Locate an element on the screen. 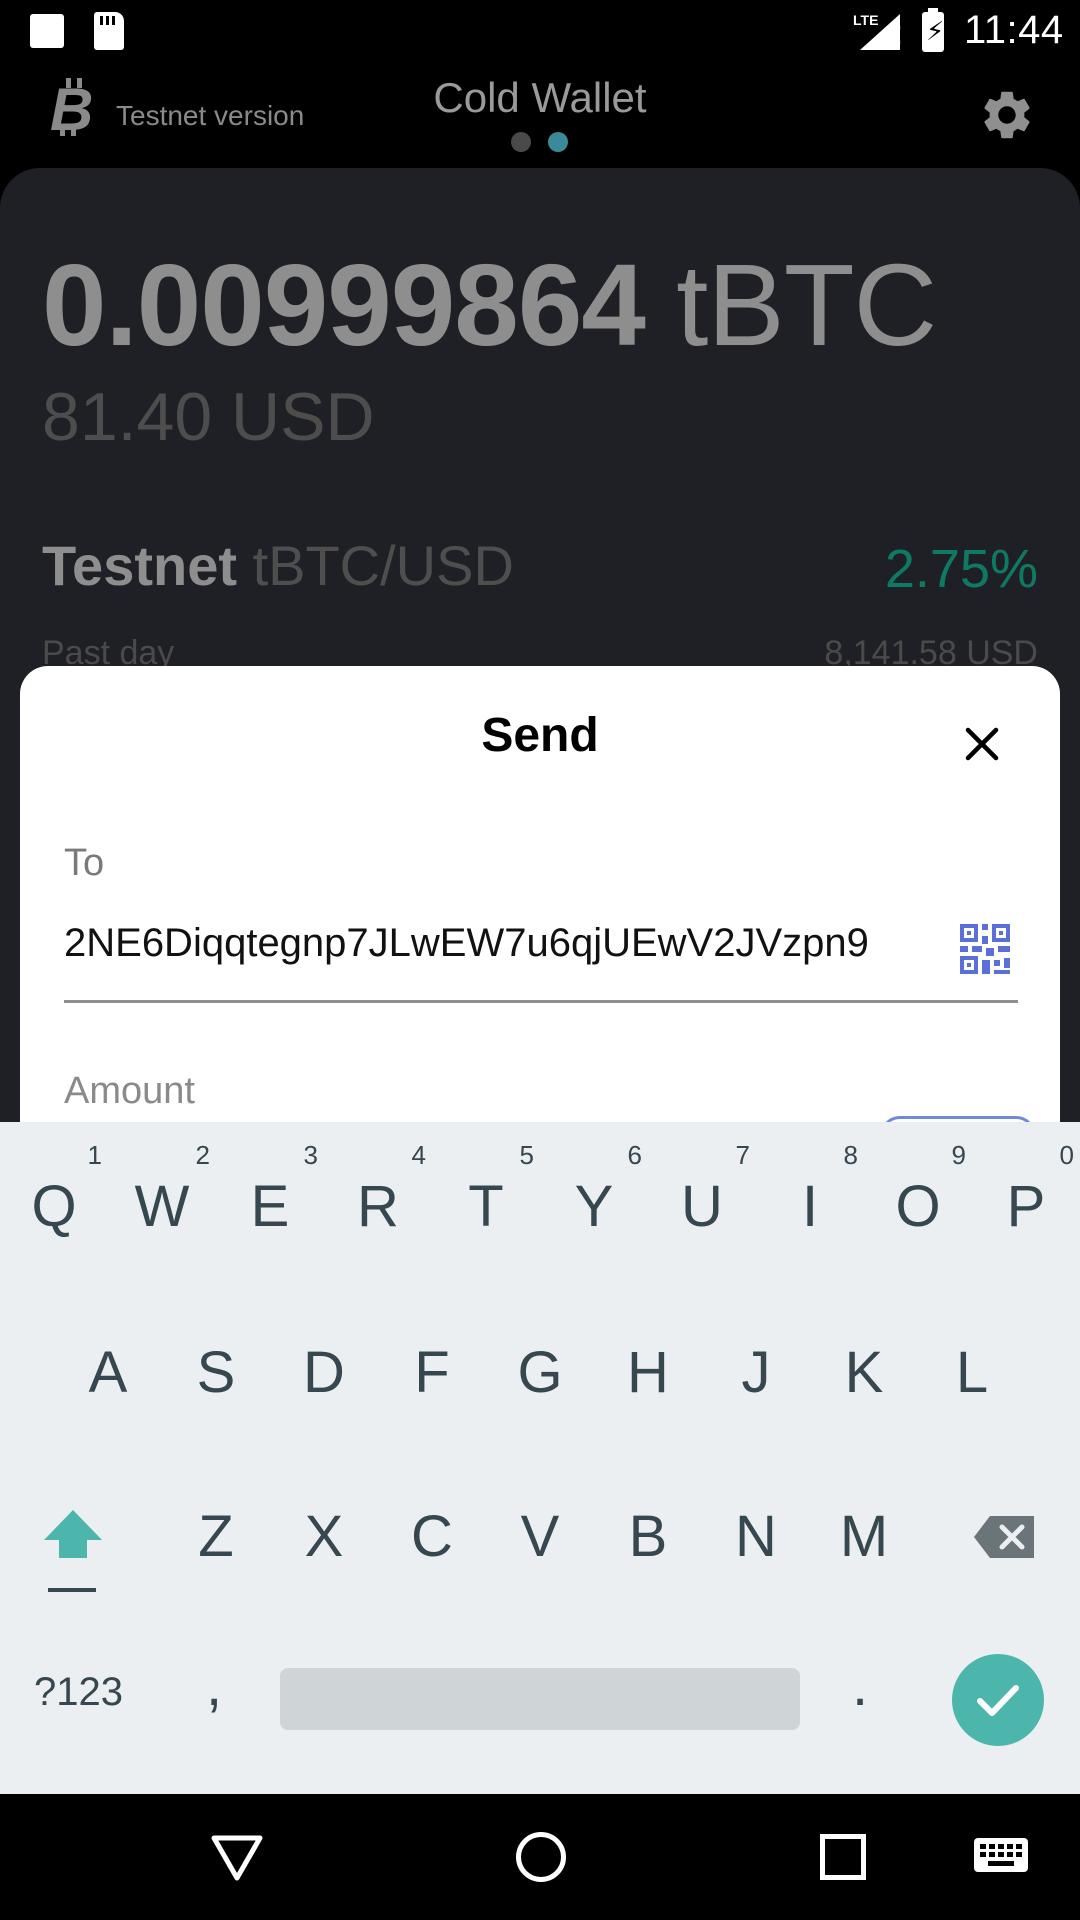 Image resolution: width=1080 pixels, height=1920 pixels. sheet-title: Send is located at coordinates (540, 735).